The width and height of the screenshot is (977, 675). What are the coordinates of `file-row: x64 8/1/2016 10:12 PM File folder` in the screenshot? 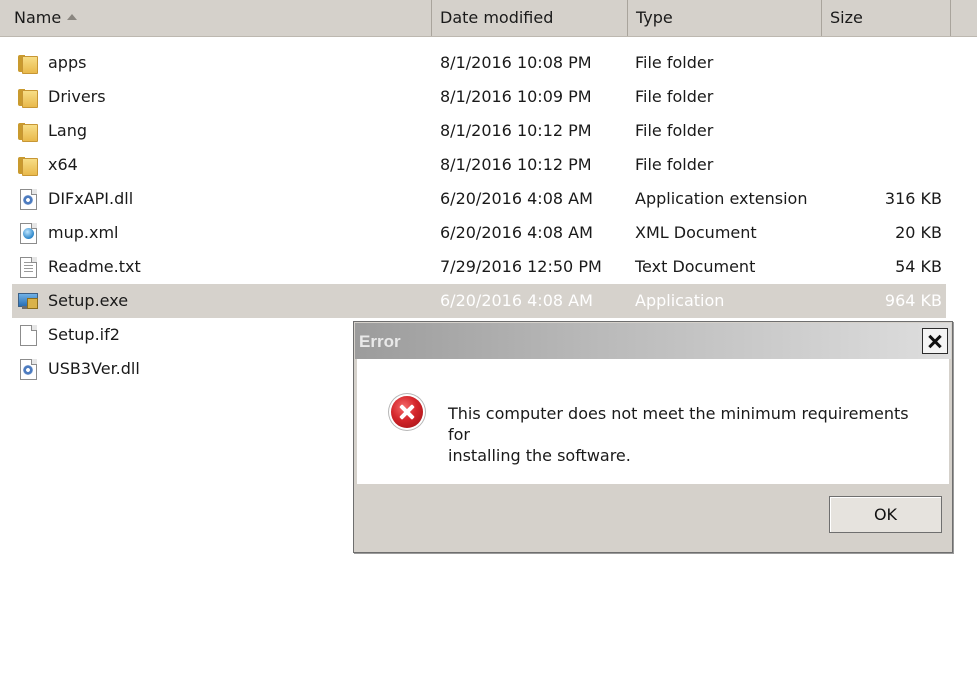 It's located at (479, 165).